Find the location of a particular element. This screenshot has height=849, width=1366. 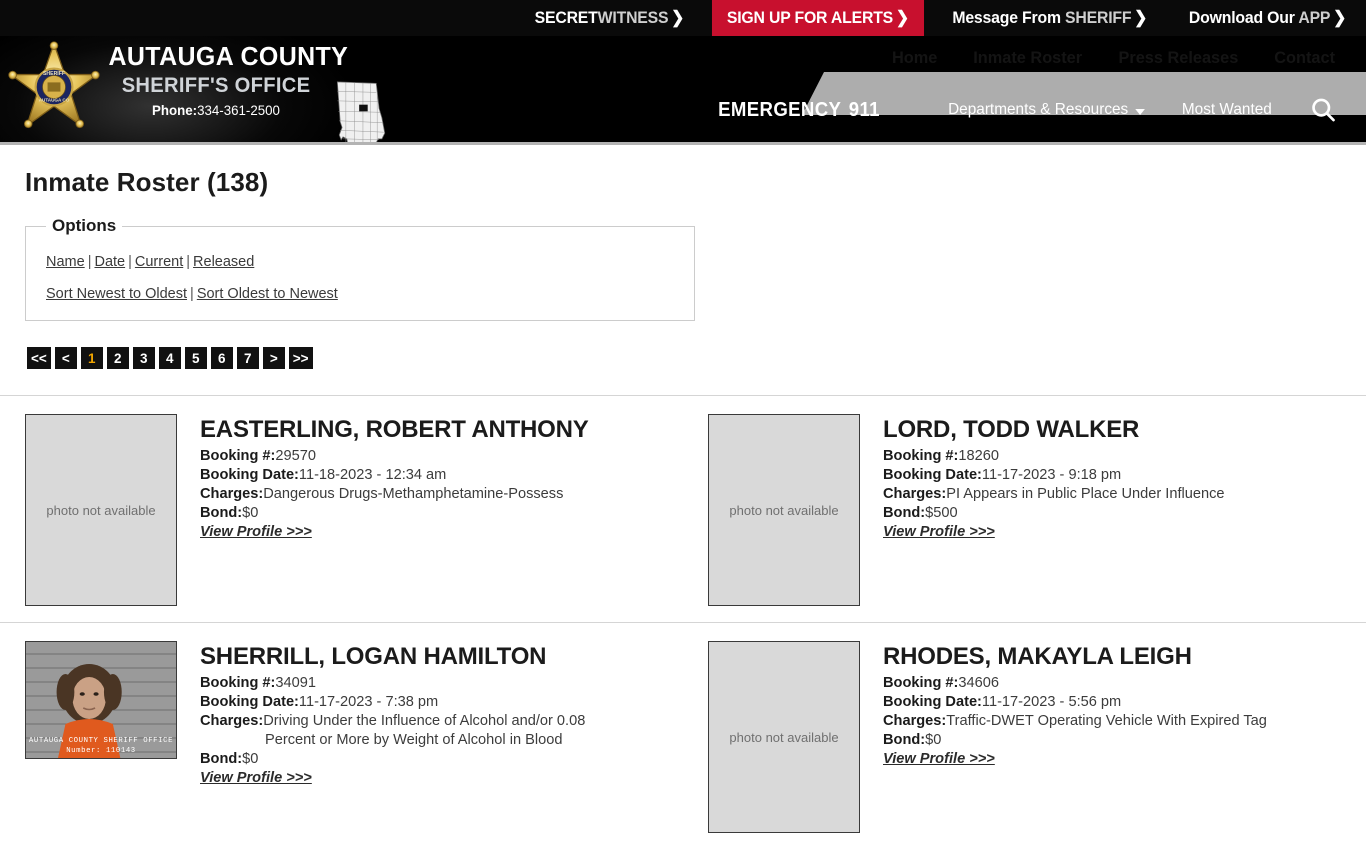

pagination-next: > is located at coordinates (273, 358).